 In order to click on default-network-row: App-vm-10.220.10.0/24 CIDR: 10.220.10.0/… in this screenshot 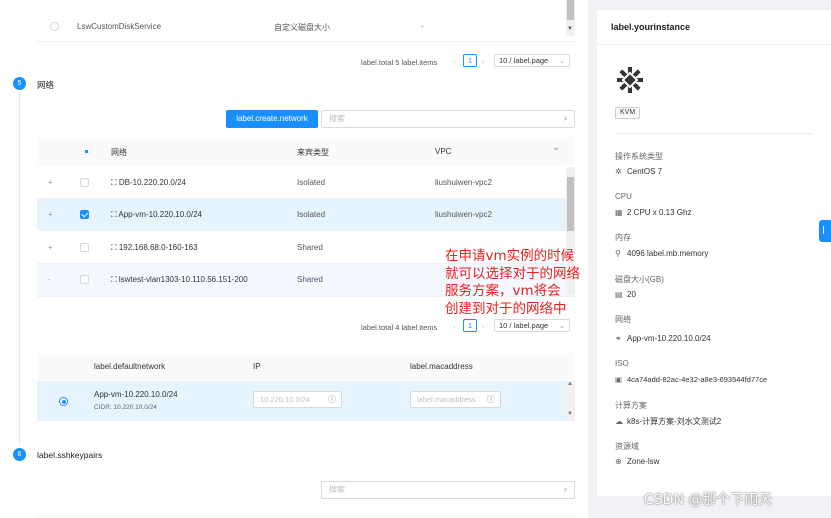, I will do `click(306, 401)`.